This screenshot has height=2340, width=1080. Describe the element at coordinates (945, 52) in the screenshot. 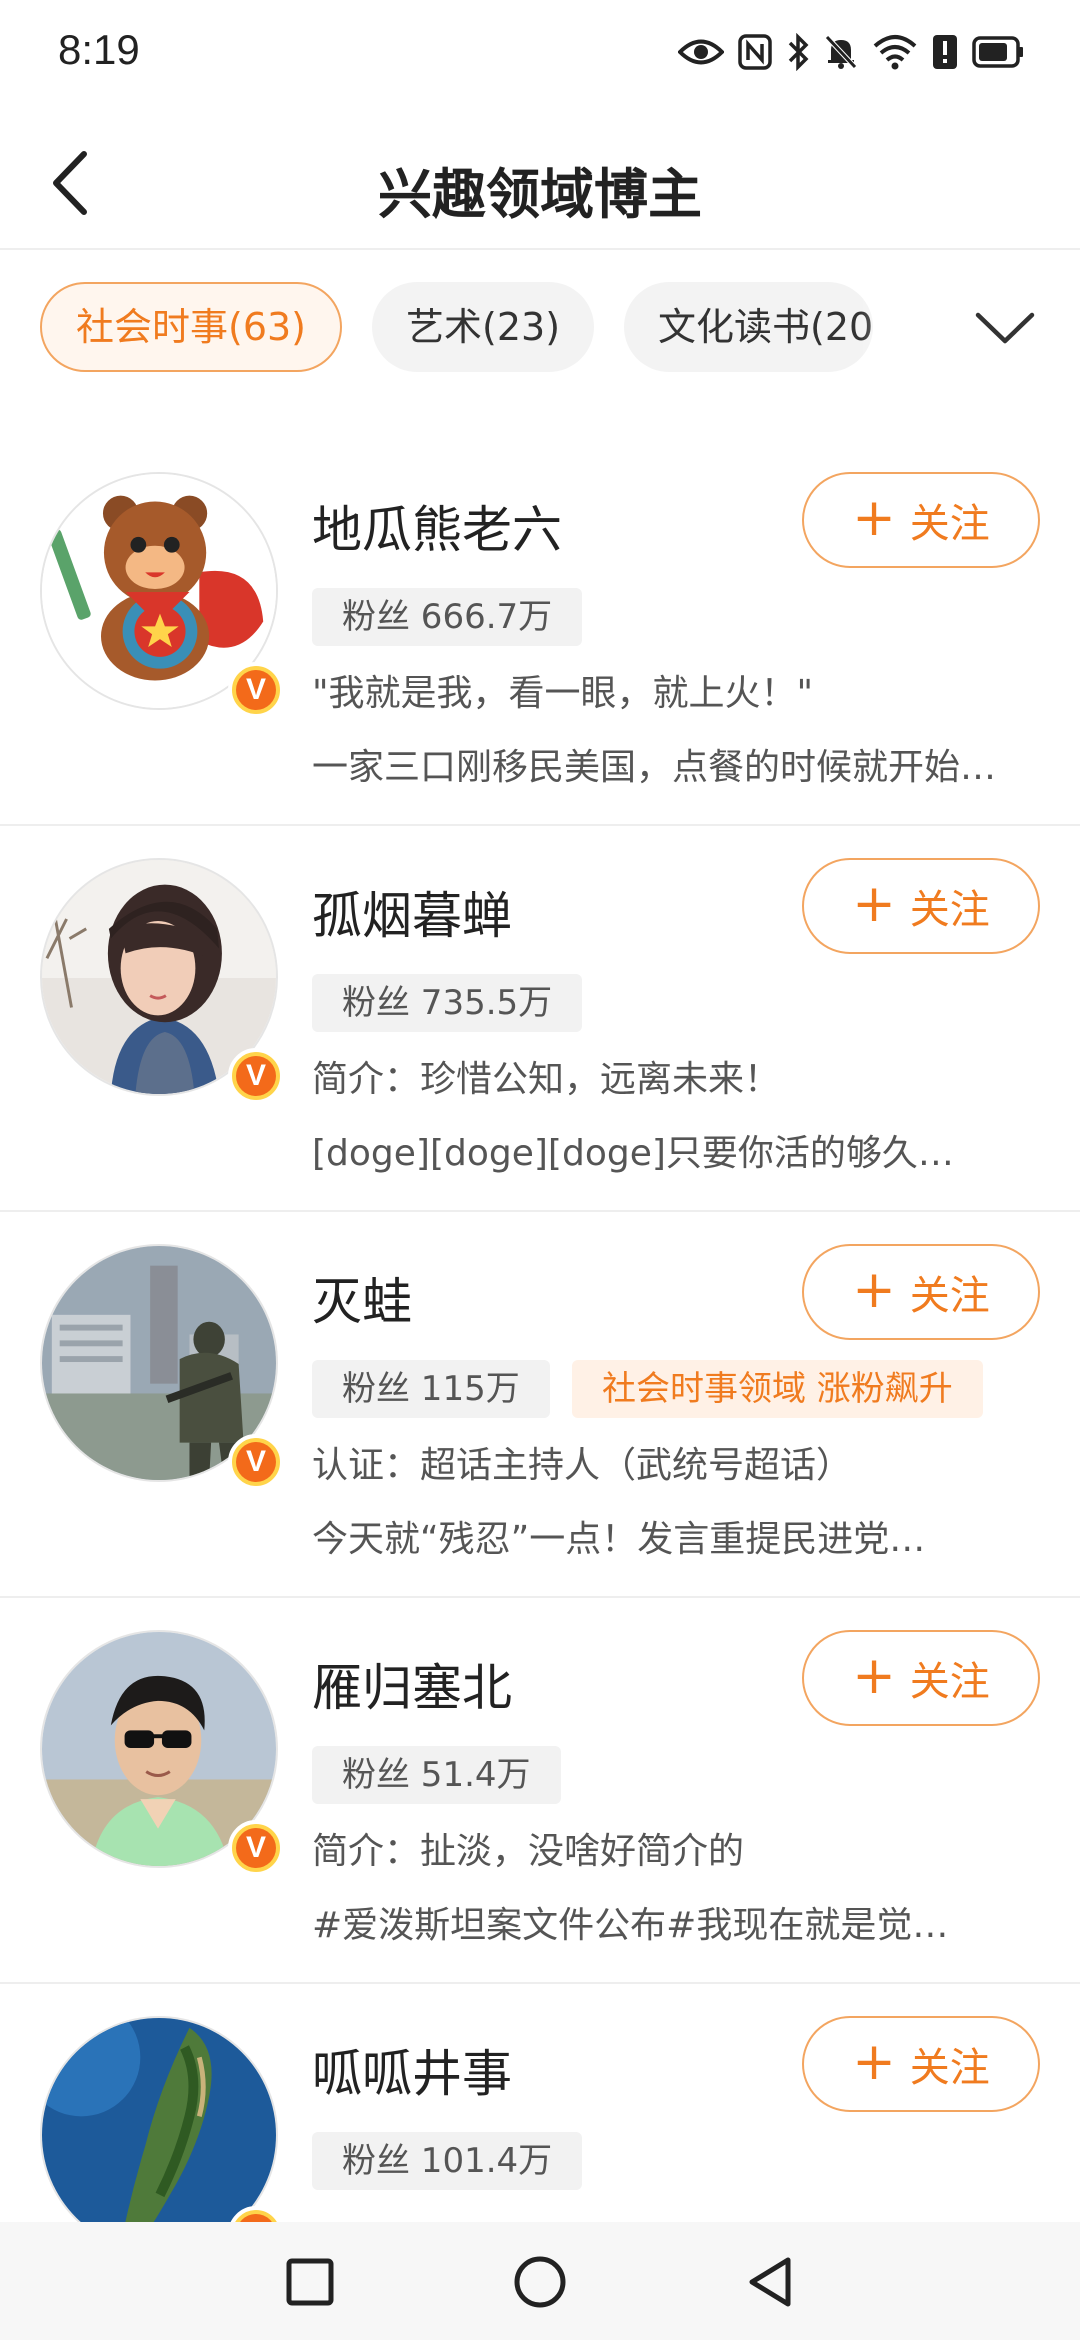

I see `alert-icon` at that location.